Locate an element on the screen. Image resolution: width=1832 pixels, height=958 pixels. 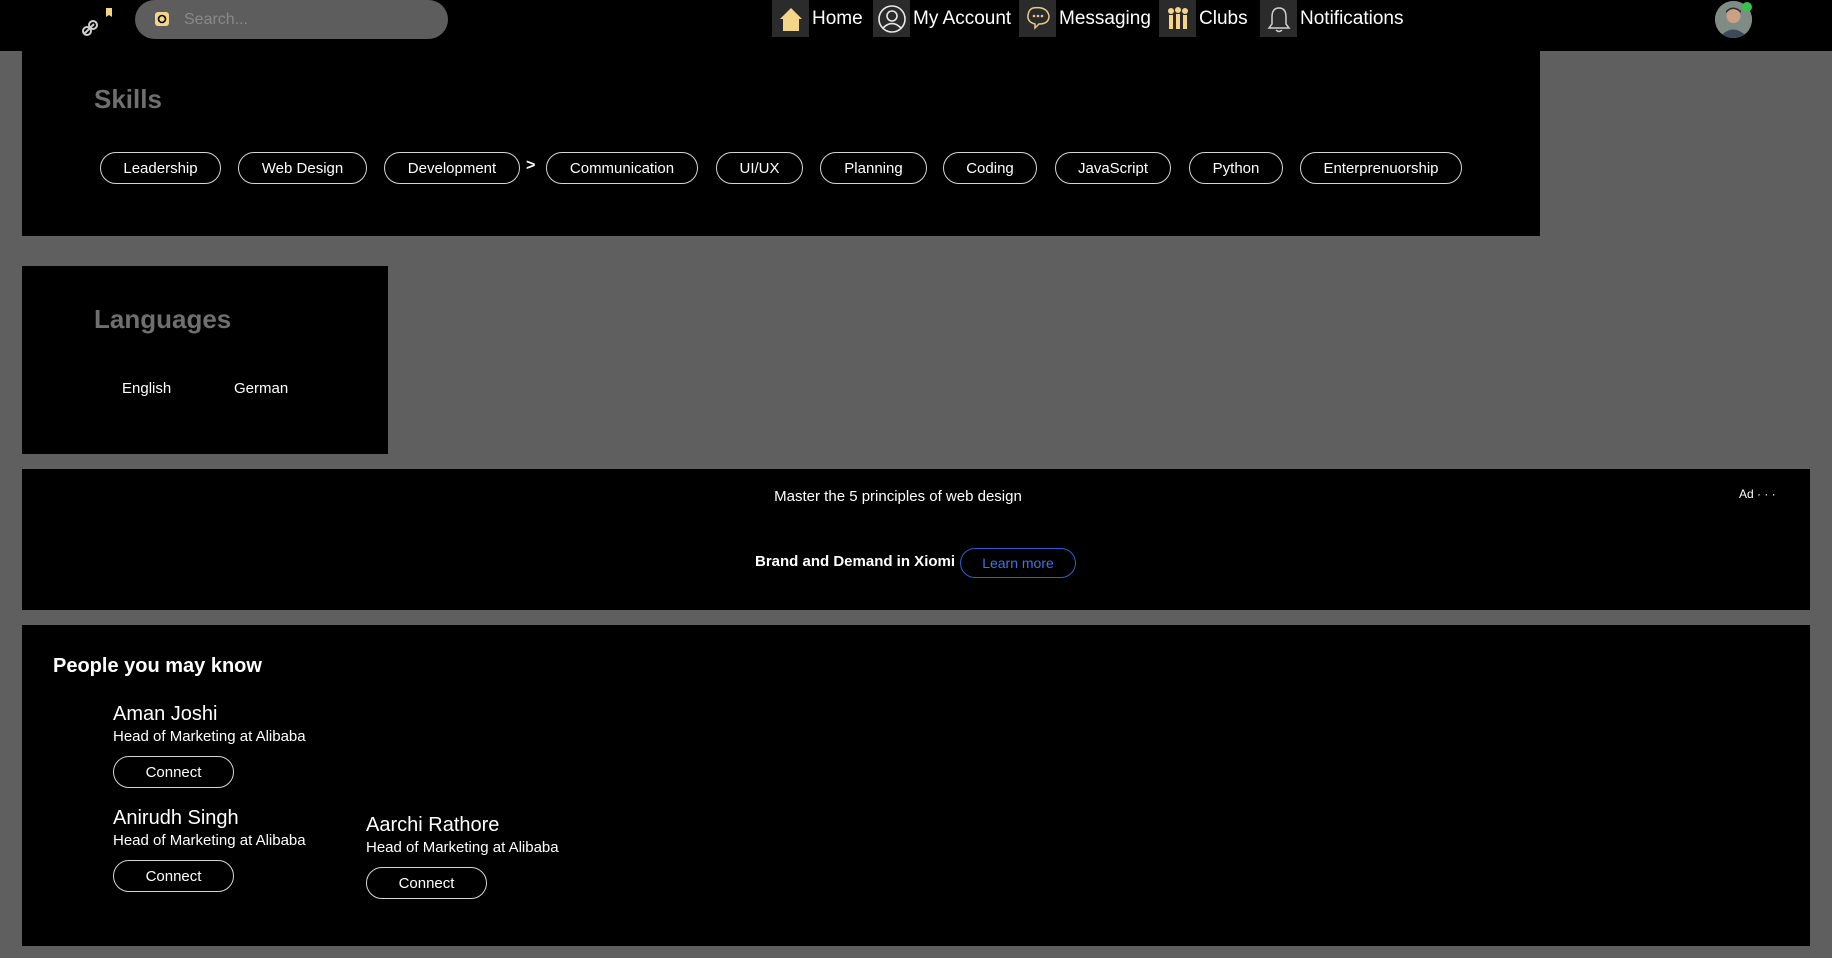
skill-chip-coding: Coding is located at coordinates (990, 168).